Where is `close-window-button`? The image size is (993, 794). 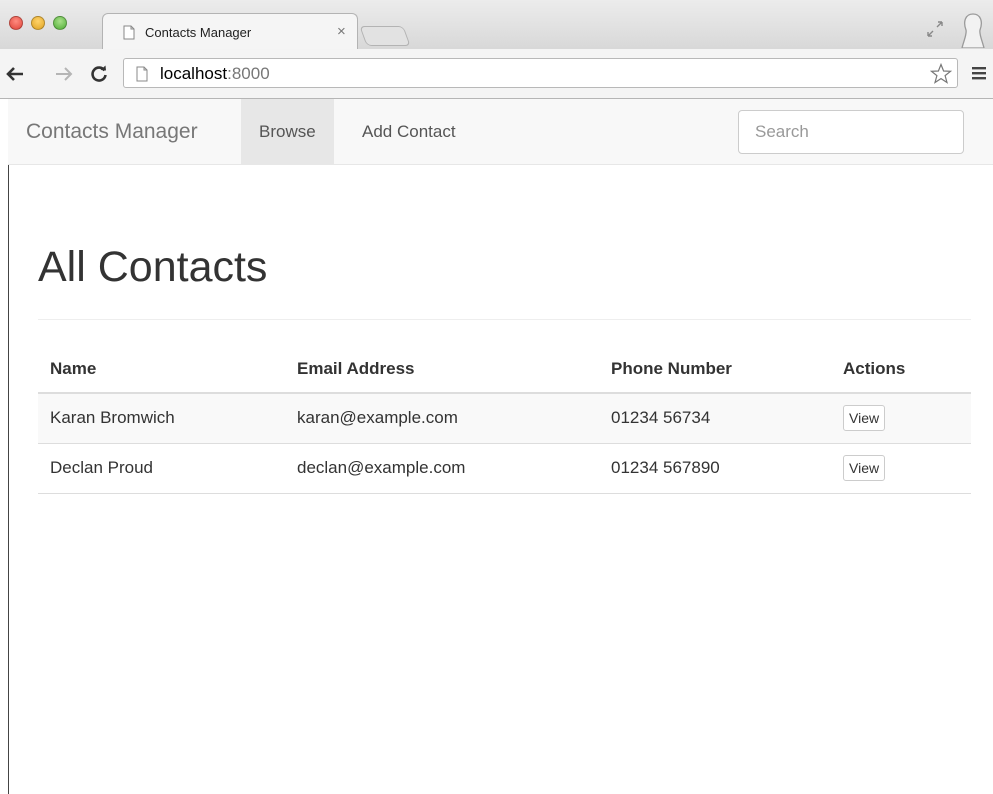
close-window-button is located at coordinates (16, 23).